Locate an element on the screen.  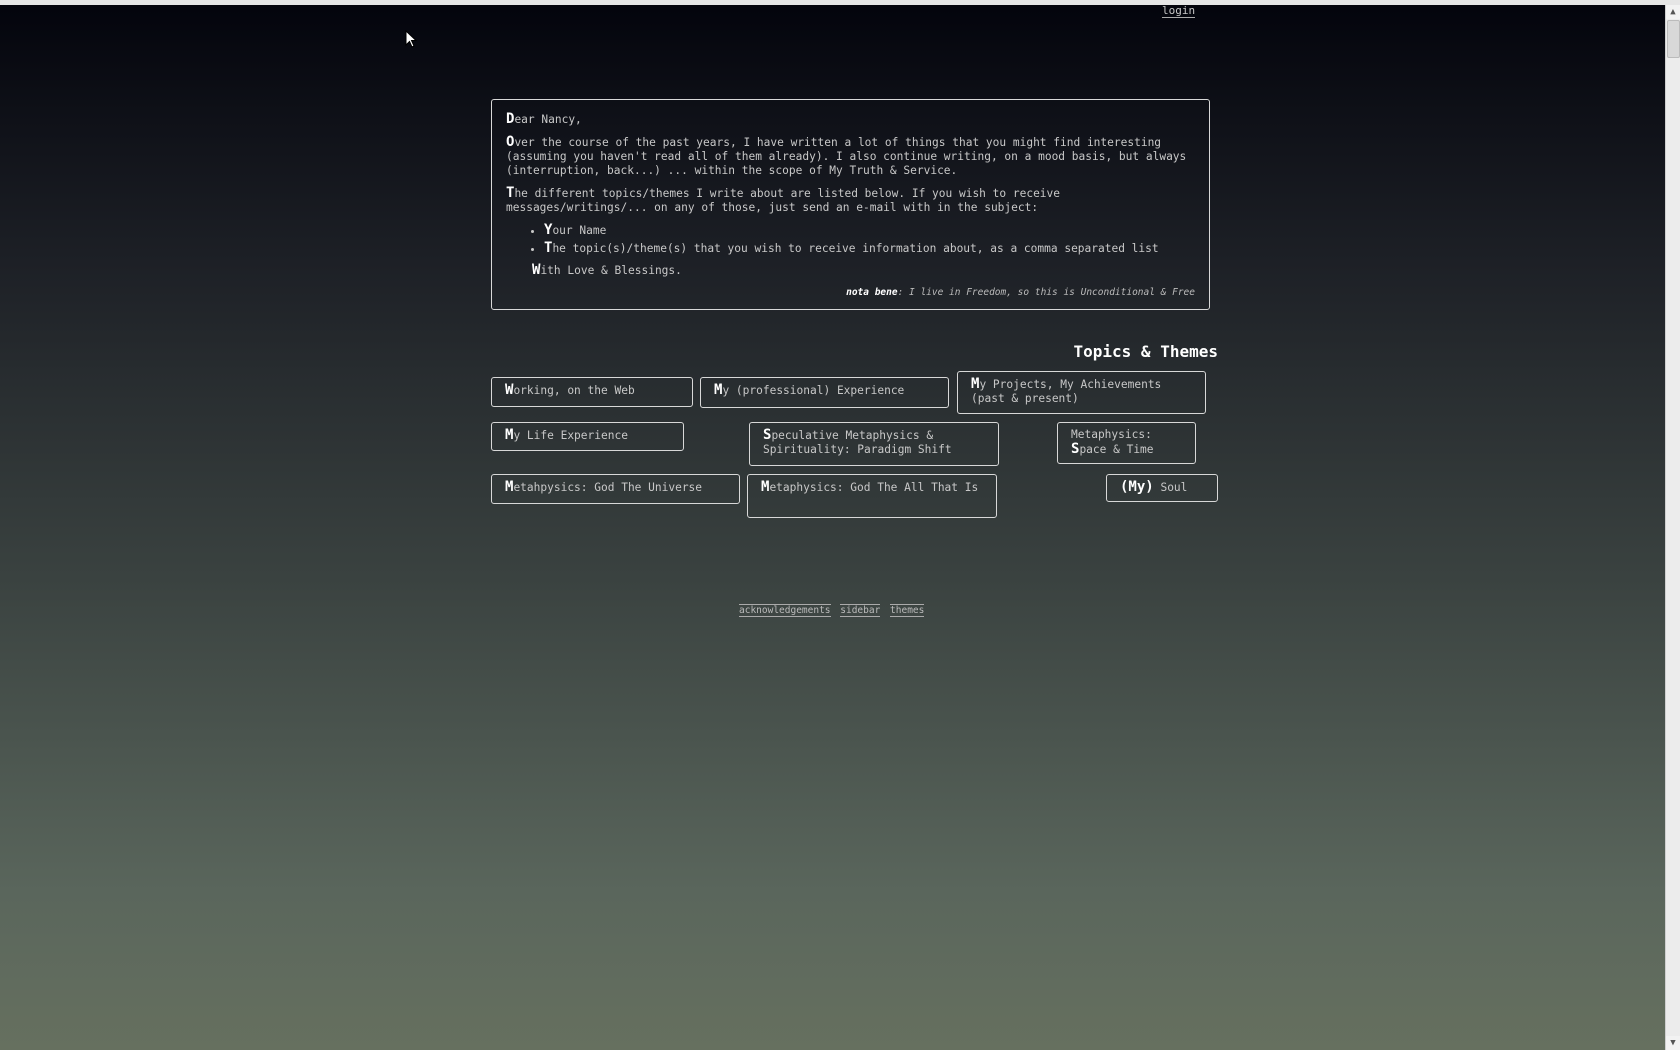
topic-god-the-all-that-is: Metaphysics: God The All That Is is located at coordinates (872, 496).